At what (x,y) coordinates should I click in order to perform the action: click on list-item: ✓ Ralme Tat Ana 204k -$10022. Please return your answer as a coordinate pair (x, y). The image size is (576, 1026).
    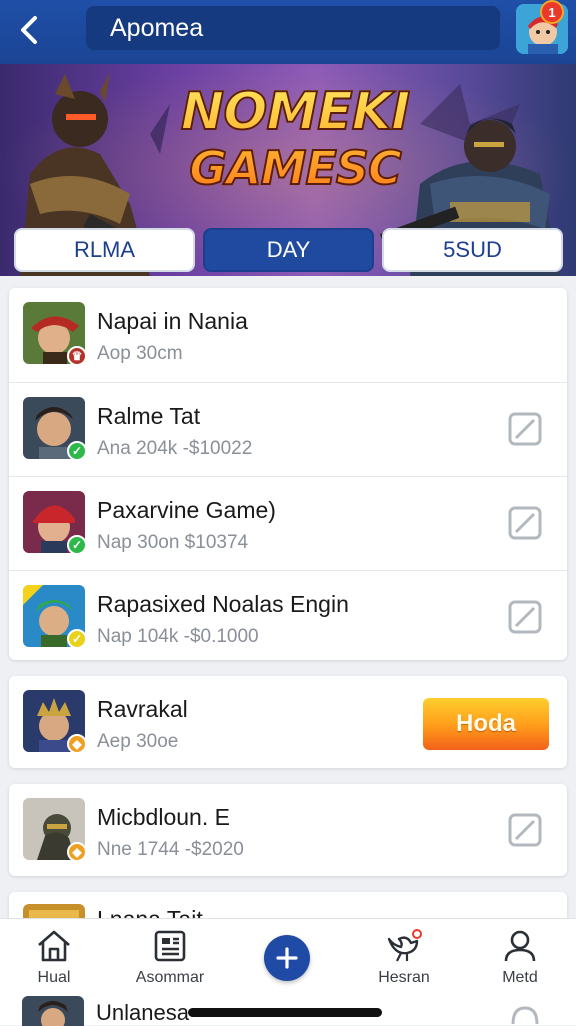
    Looking at the image, I should click on (288, 428).